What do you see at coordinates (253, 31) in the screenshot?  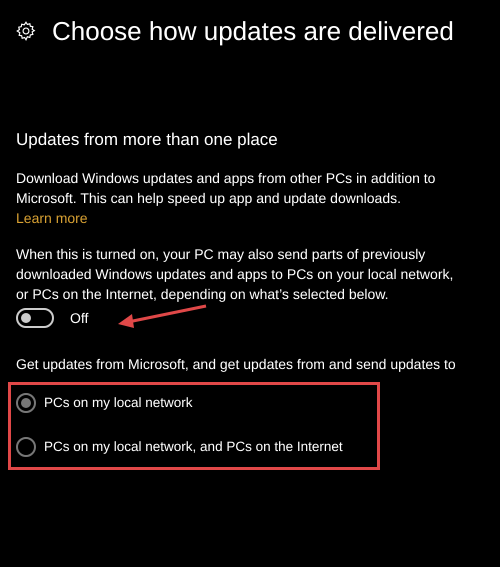 I see `page-title: Choose how updates are delivered` at bounding box center [253, 31].